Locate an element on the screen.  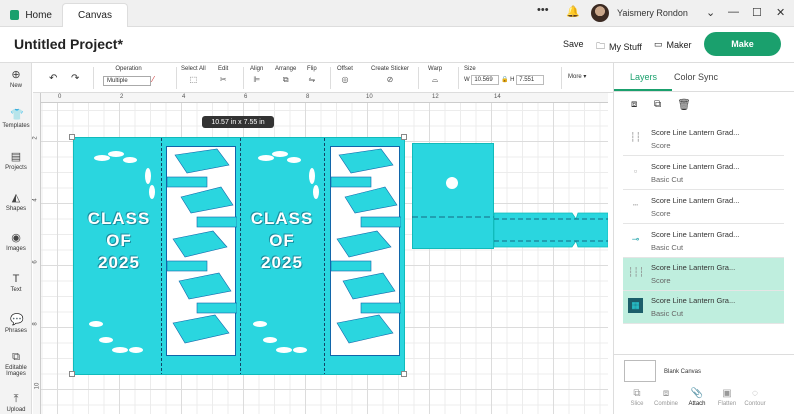
select-all-button: Select All ⬚ is located at coordinates (193, 75).